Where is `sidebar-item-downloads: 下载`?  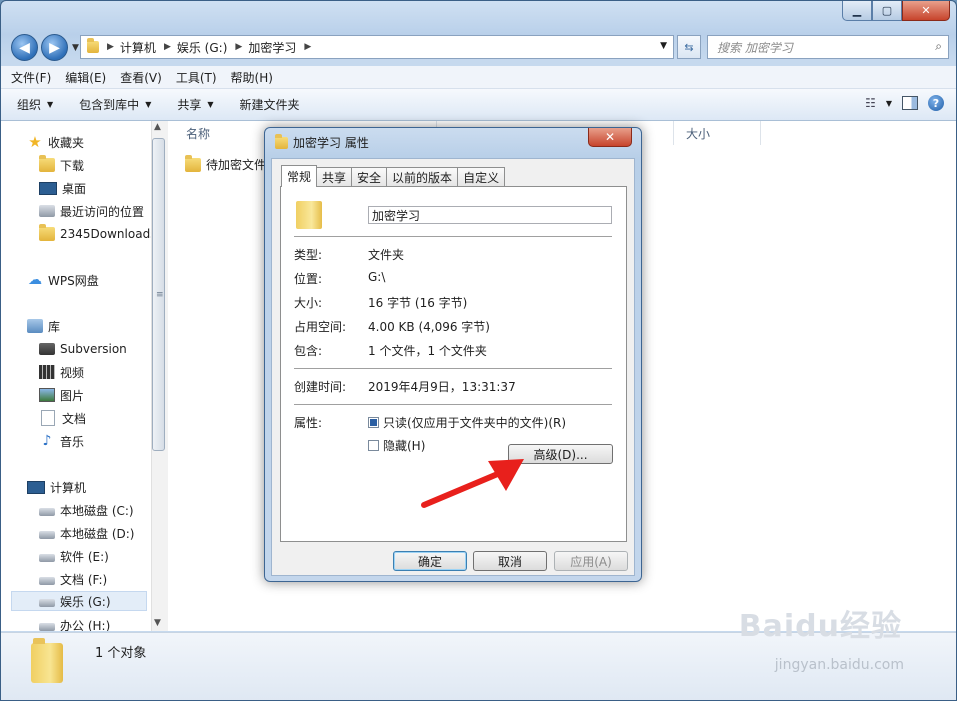 sidebar-item-downloads: 下载 is located at coordinates (61, 165).